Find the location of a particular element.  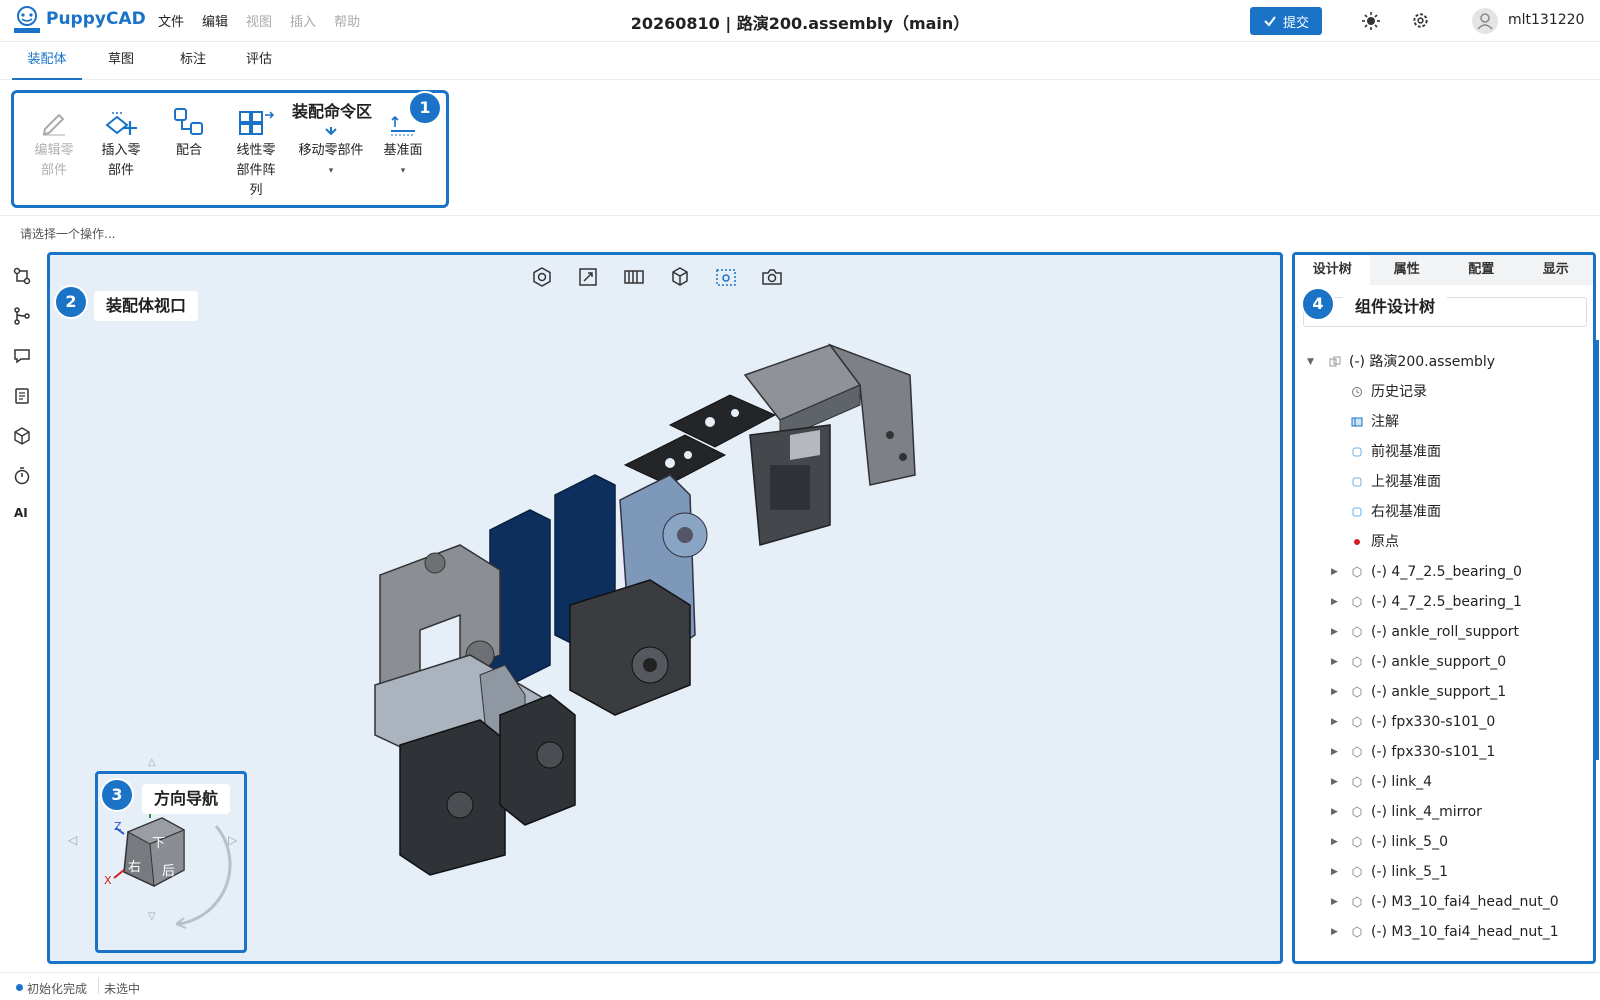

edit-part-button: 编辑零 部件 is located at coordinates (54, 144).